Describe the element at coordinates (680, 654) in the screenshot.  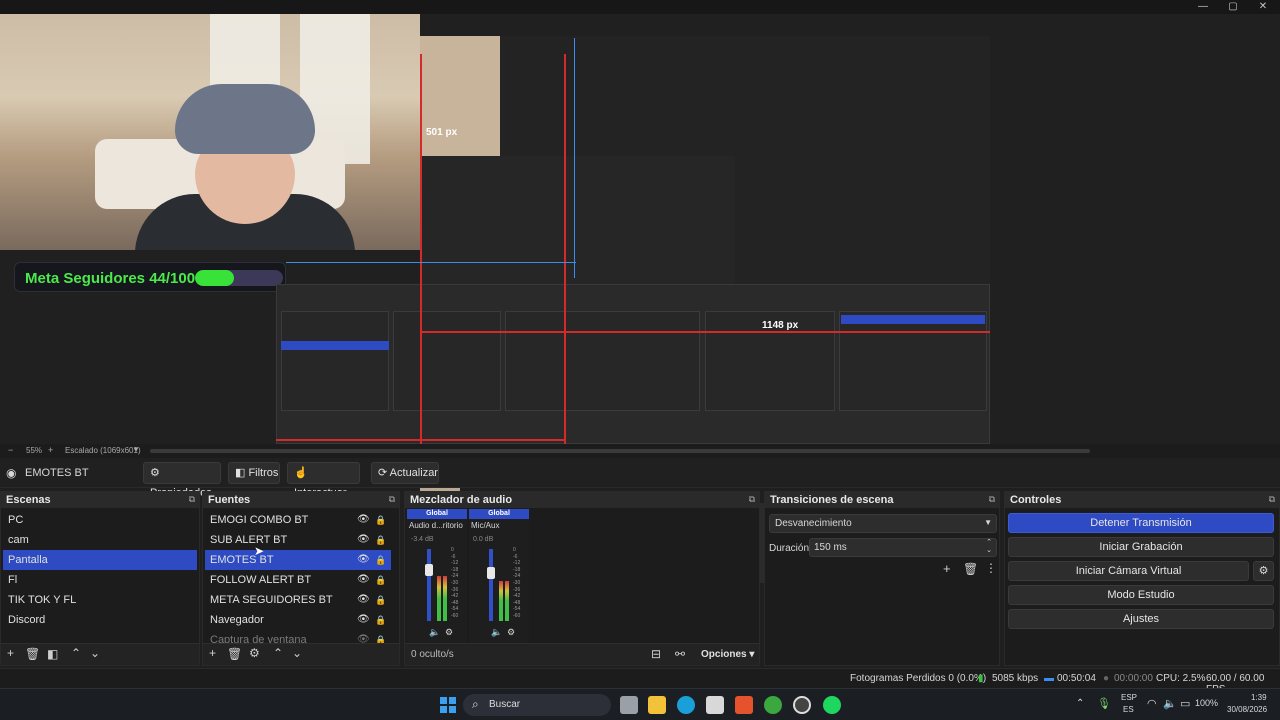
I see `link-icon: ⚯` at that location.